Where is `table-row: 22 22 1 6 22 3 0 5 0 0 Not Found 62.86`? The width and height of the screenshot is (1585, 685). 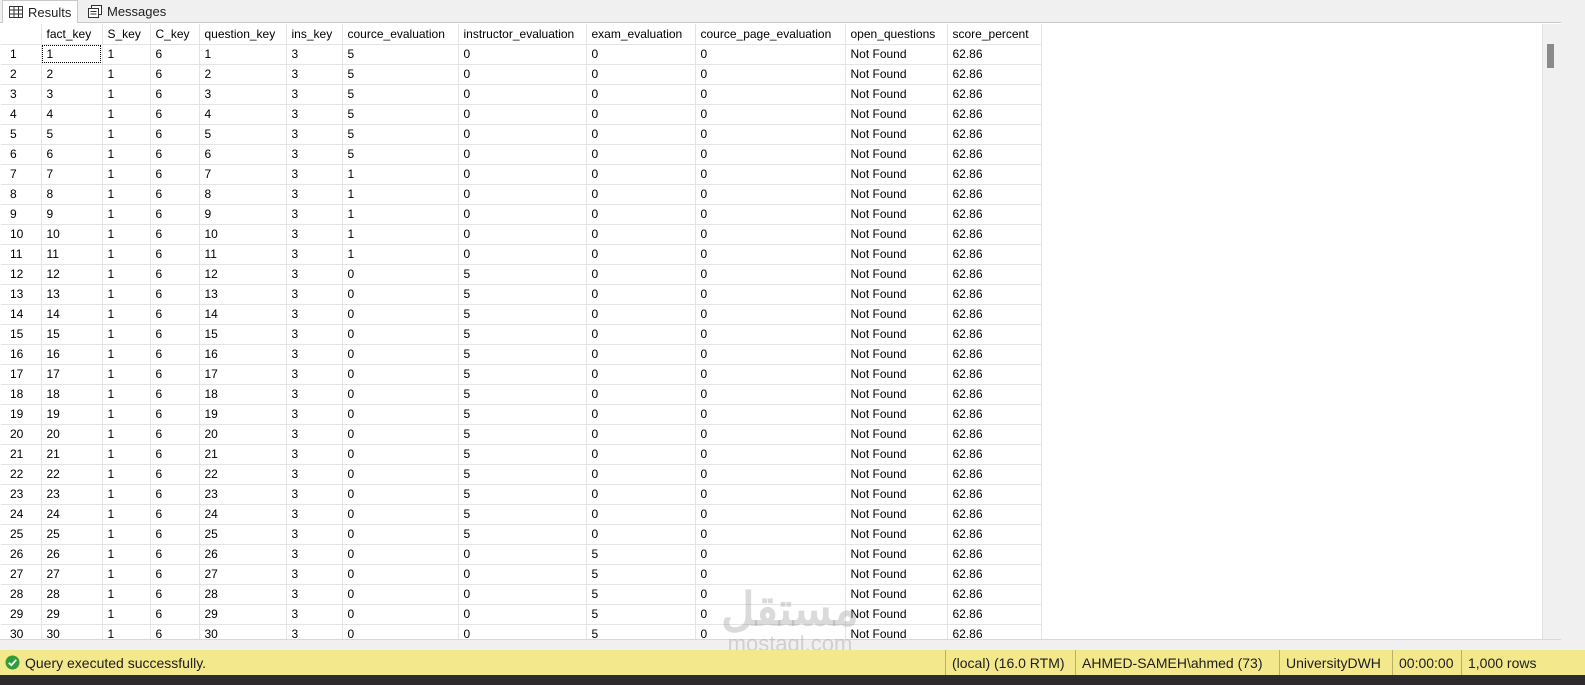 table-row: 22 22 1 6 22 3 0 5 0 0 Not Found 62.86 is located at coordinates (521, 474).